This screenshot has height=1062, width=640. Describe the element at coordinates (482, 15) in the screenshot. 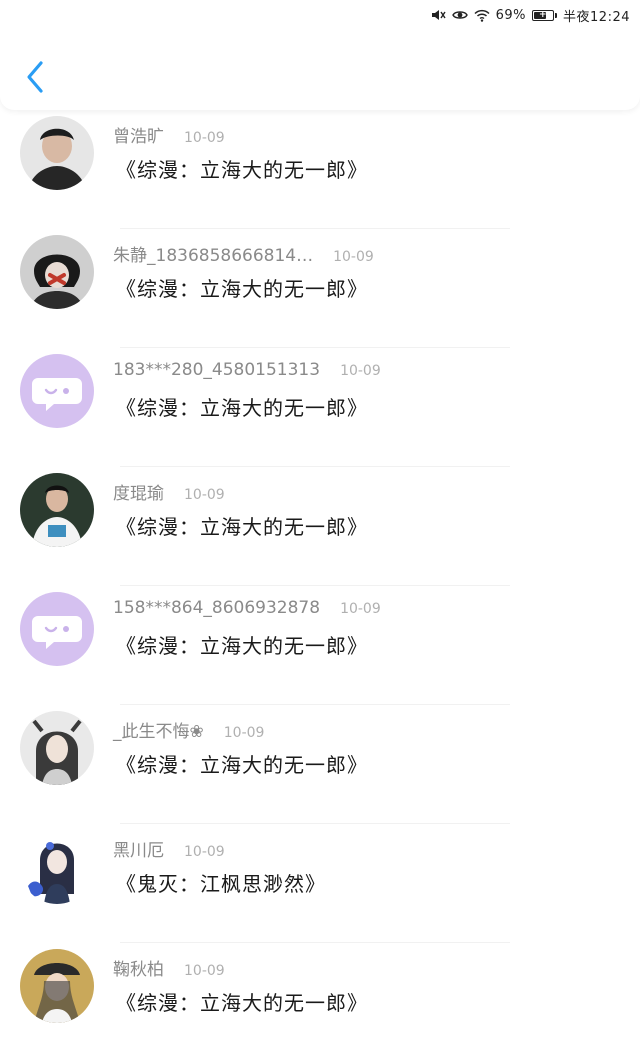

I see `wifi-icon` at that location.